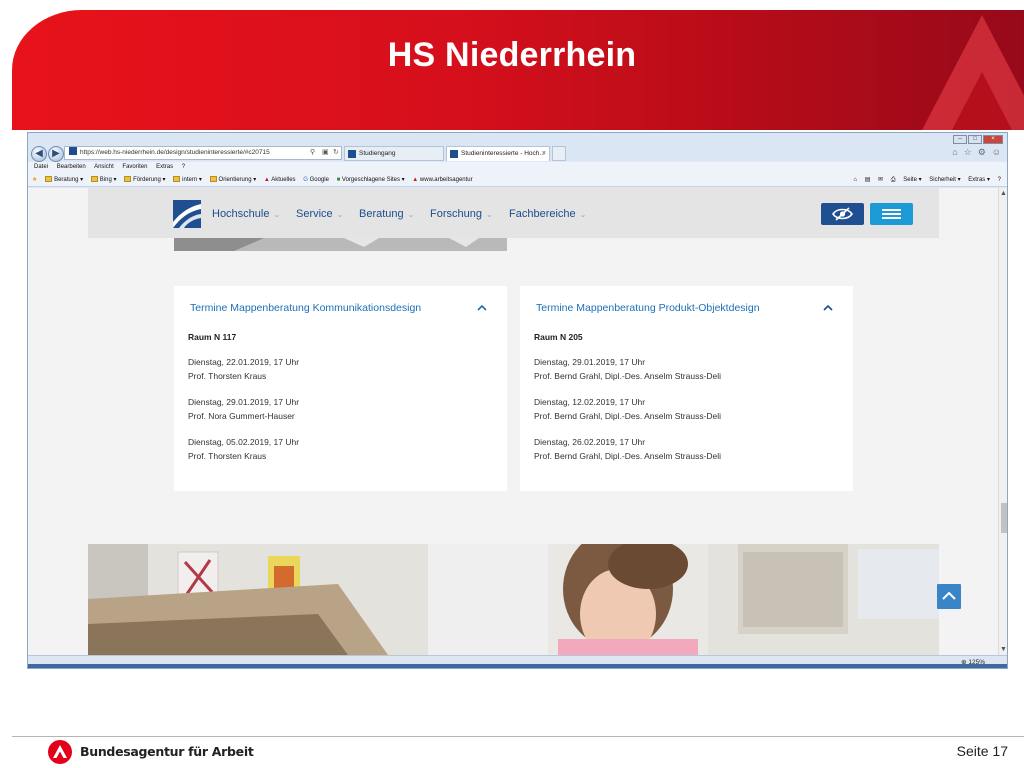 Image resolution: width=1024 pixels, height=768 pixels. Describe the element at coordinates (891, 214) in the screenshot. I see `hamburger-menu-button` at that location.